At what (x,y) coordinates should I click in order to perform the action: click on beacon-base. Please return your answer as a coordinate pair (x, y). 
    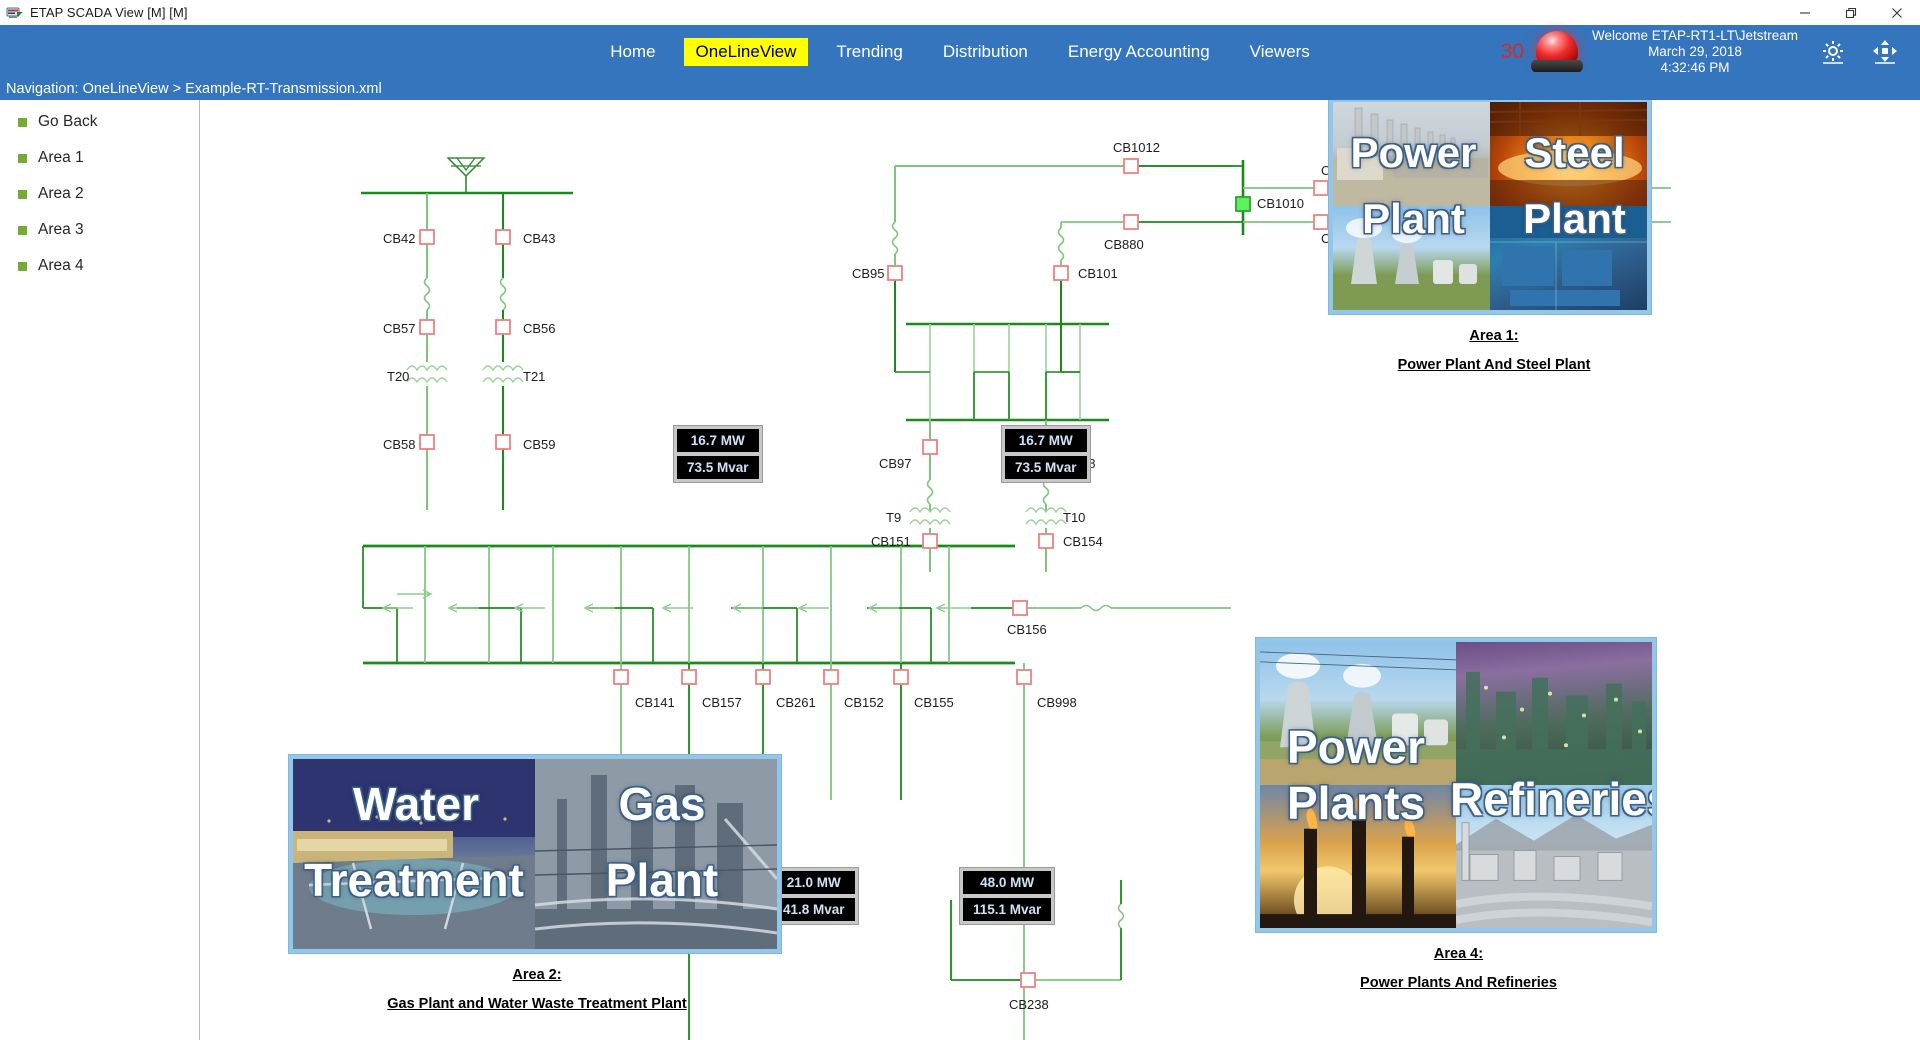
    Looking at the image, I should click on (1556, 65).